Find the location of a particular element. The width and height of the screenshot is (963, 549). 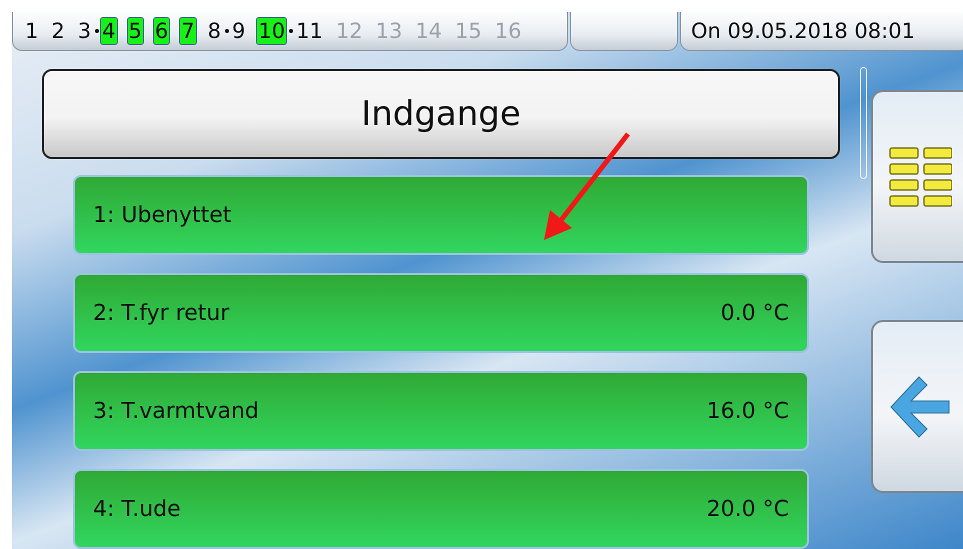

menu-grid-icon is located at coordinates (920, 177).